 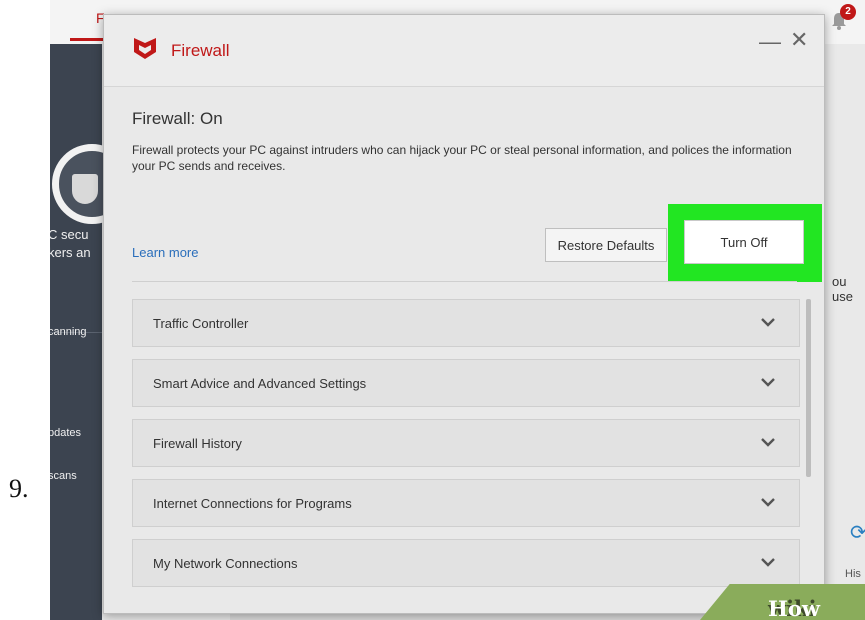 I want to click on dialog-header: Firewall — ✕, so click(x=464, y=51).